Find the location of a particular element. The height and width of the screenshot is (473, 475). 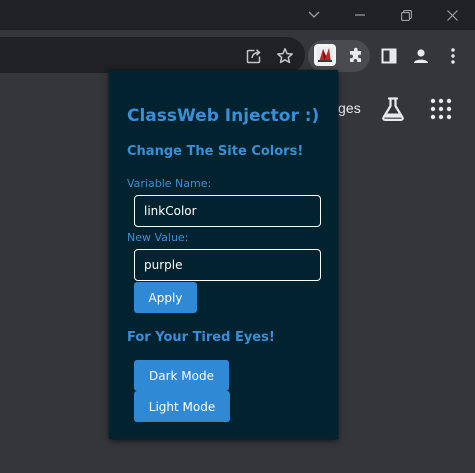

labs-button is located at coordinates (393, 109).